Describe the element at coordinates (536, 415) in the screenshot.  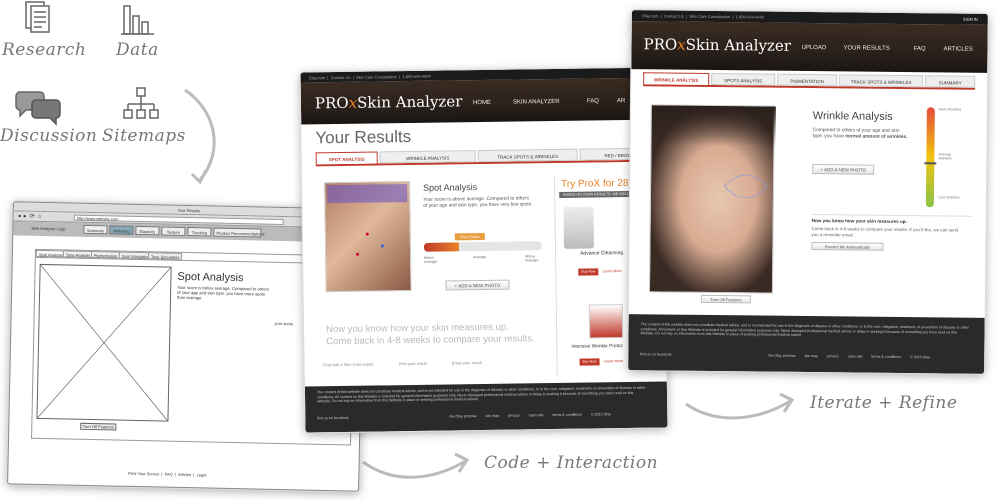
I see `s2-openolet-link: open.olet` at that location.